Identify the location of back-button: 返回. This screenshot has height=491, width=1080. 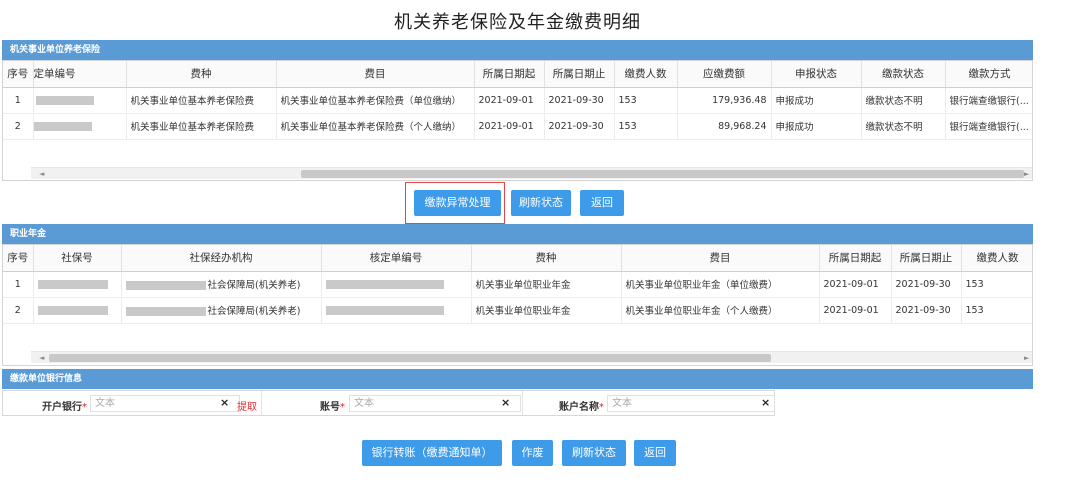
(602, 203).